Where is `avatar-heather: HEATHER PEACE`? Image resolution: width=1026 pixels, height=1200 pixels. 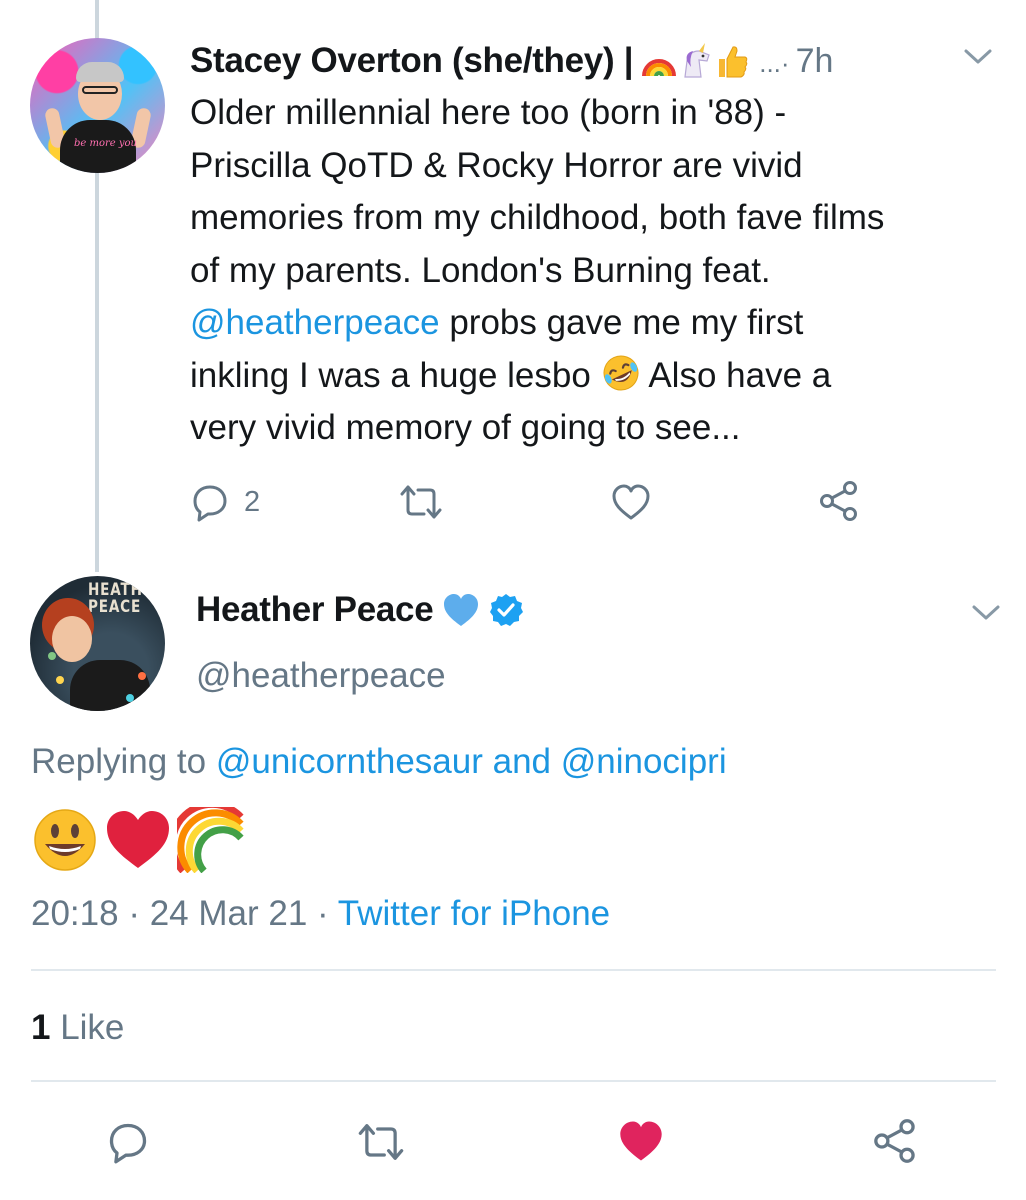
avatar-heather: HEATHER PEACE is located at coordinates (97, 643).